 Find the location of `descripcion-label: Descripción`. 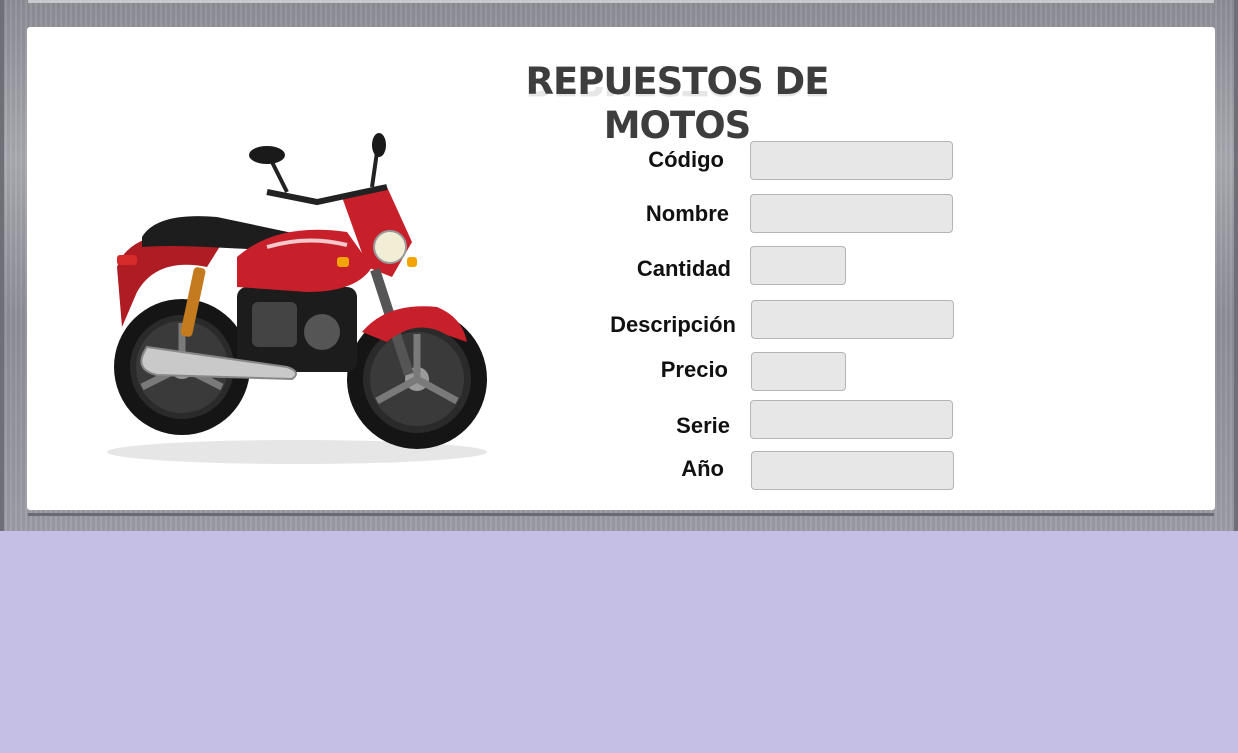

descripcion-label: Descripción is located at coordinates (673, 324).